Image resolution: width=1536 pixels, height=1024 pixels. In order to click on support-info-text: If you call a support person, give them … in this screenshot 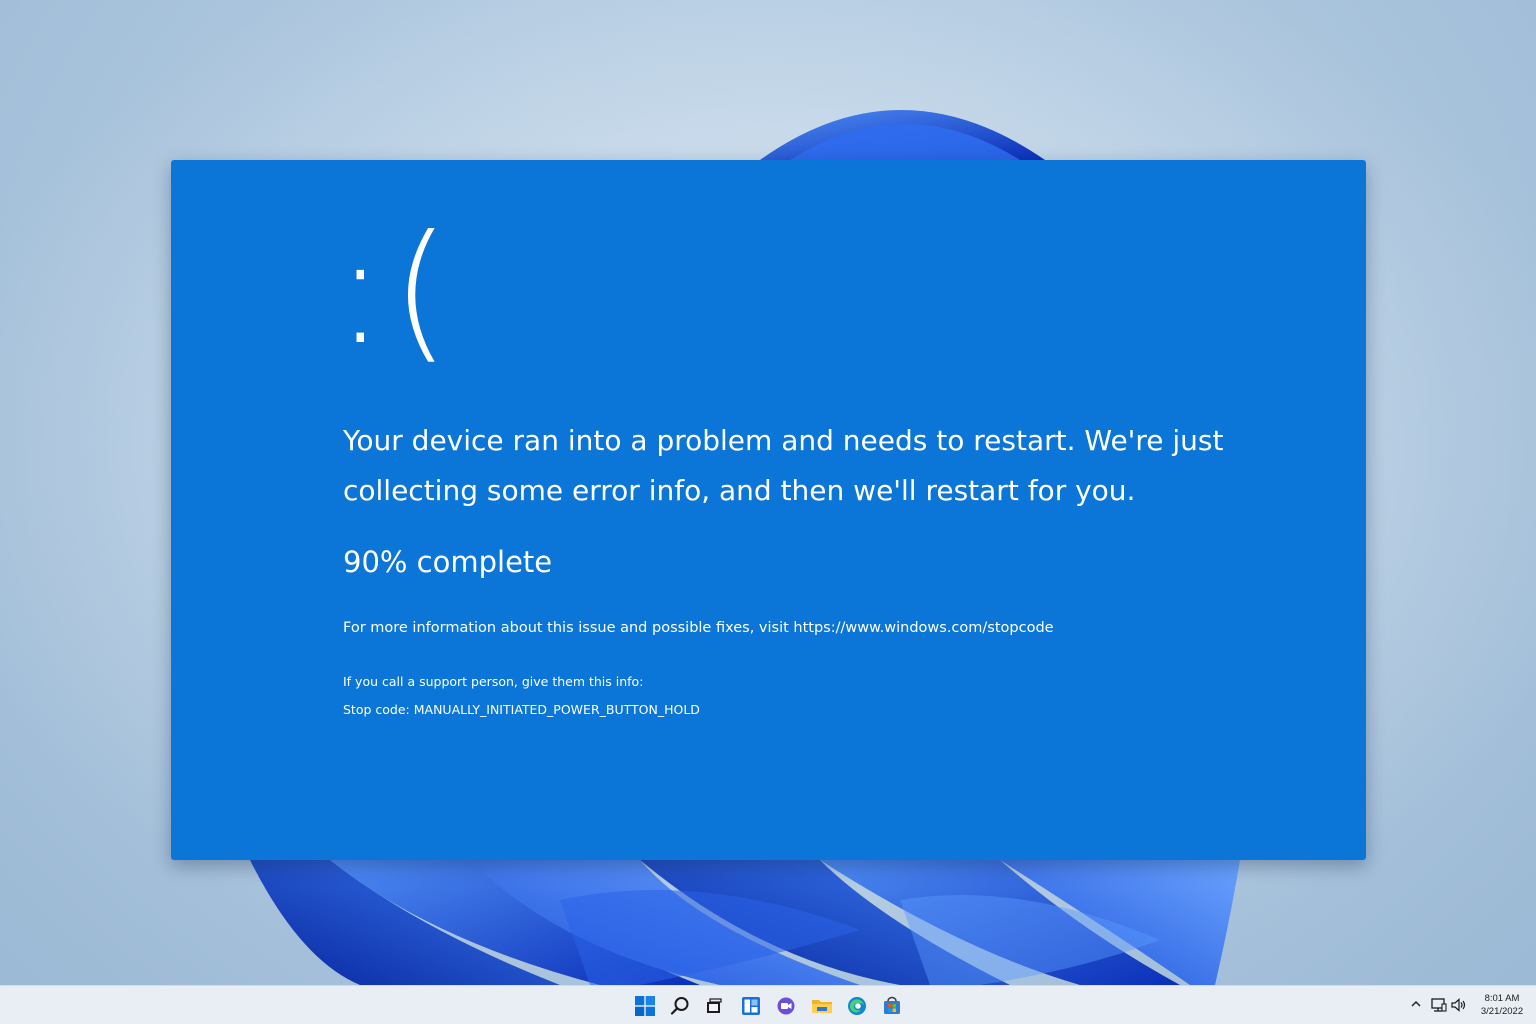, I will do `click(493, 681)`.